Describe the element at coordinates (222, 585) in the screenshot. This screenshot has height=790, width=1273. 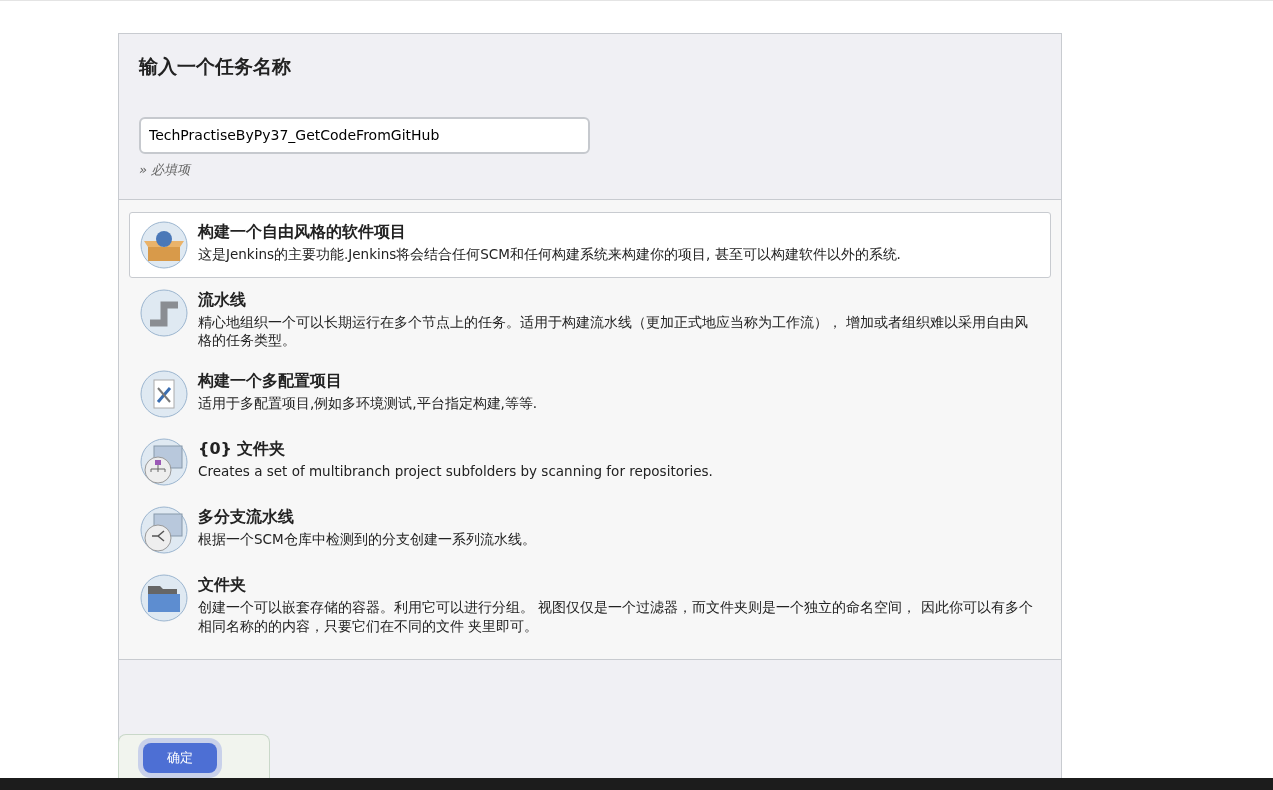
I see `option-title: 文件夹` at that location.